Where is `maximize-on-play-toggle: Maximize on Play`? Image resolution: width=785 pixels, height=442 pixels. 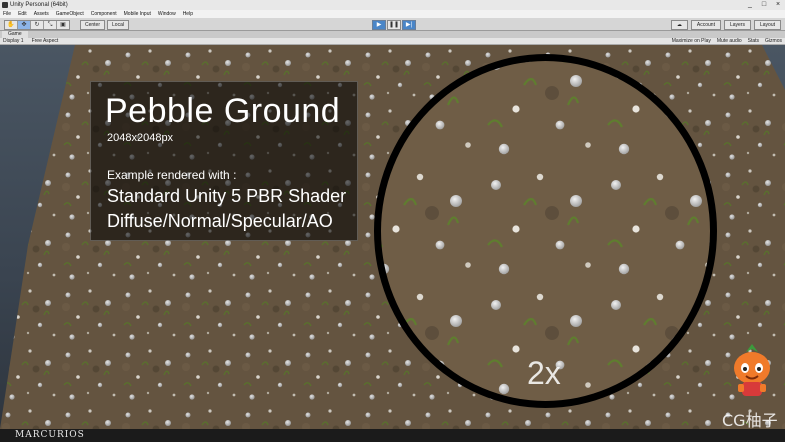
maximize-on-play-toggle: Maximize on Play is located at coordinates (691, 41).